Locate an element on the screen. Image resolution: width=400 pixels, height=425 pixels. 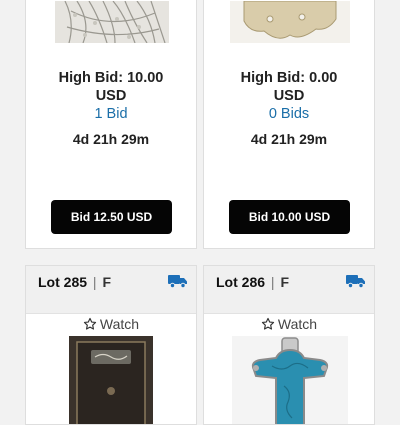
bid-count-link: 1 Bid is located at coordinates (111, 114).